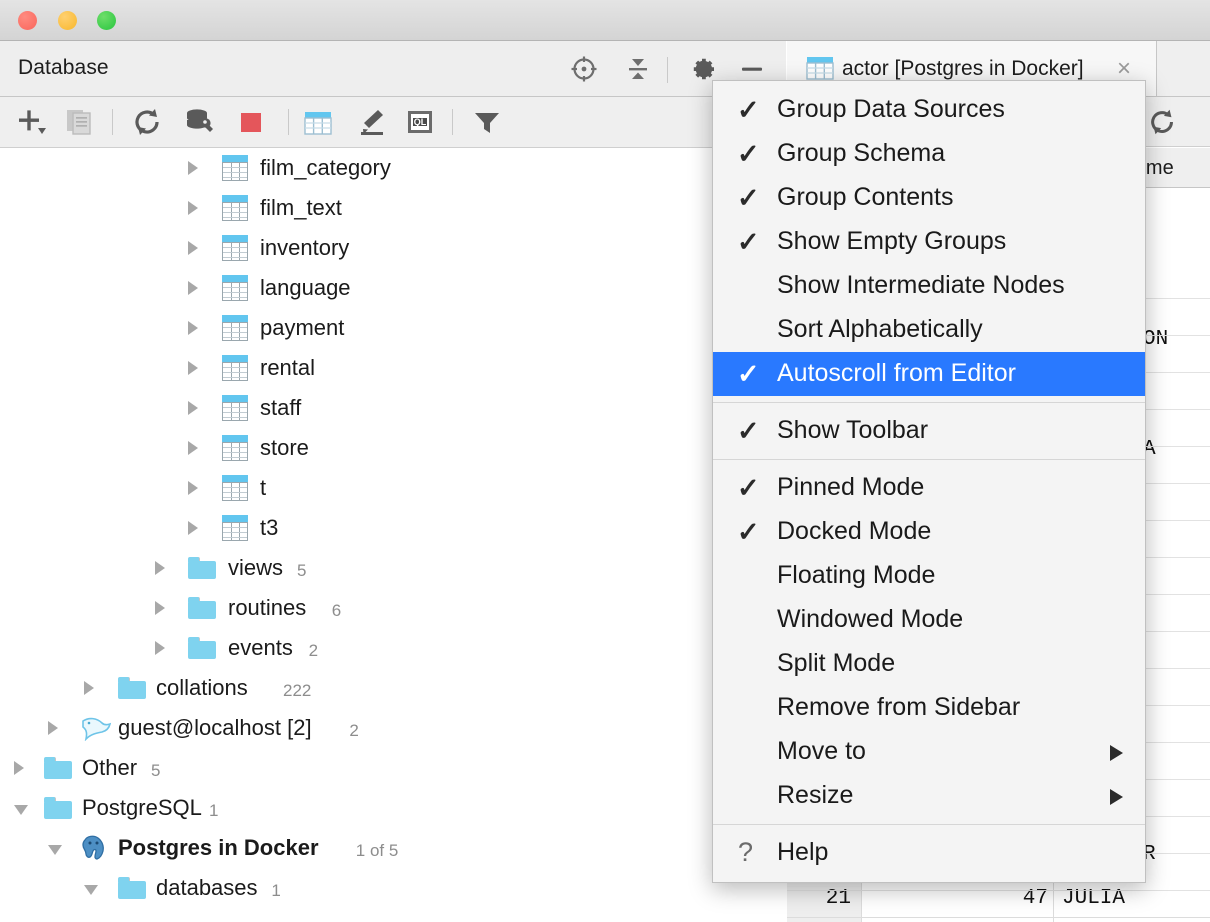 Image resolution: width=1210 pixels, height=922 pixels. What do you see at coordinates (393, 808) in the screenshot?
I see `tree-item-postgresql: PostgreSQL 1` at bounding box center [393, 808].